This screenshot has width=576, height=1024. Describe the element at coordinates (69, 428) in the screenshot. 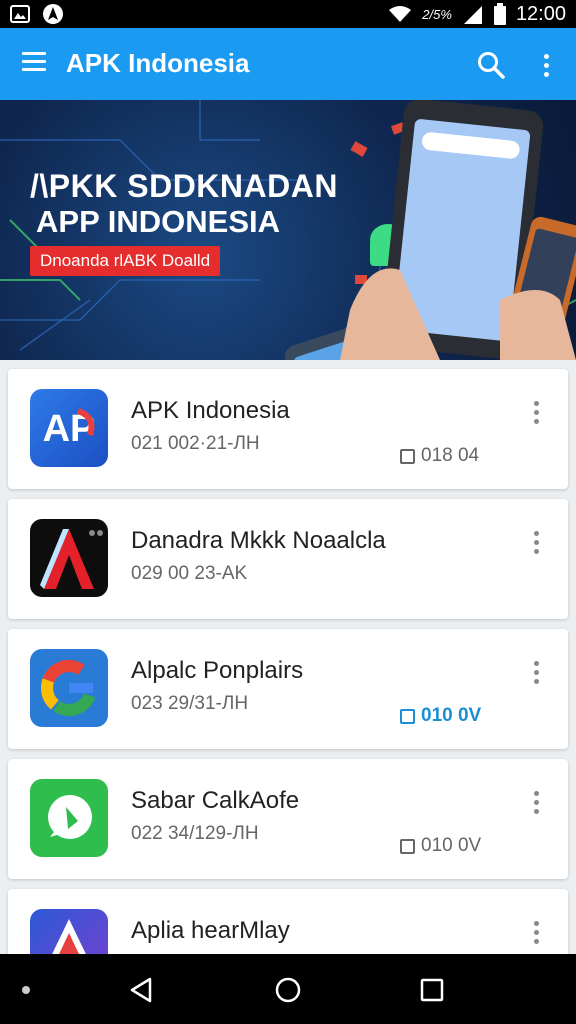

I see `ap-logo-icon: AP` at that location.